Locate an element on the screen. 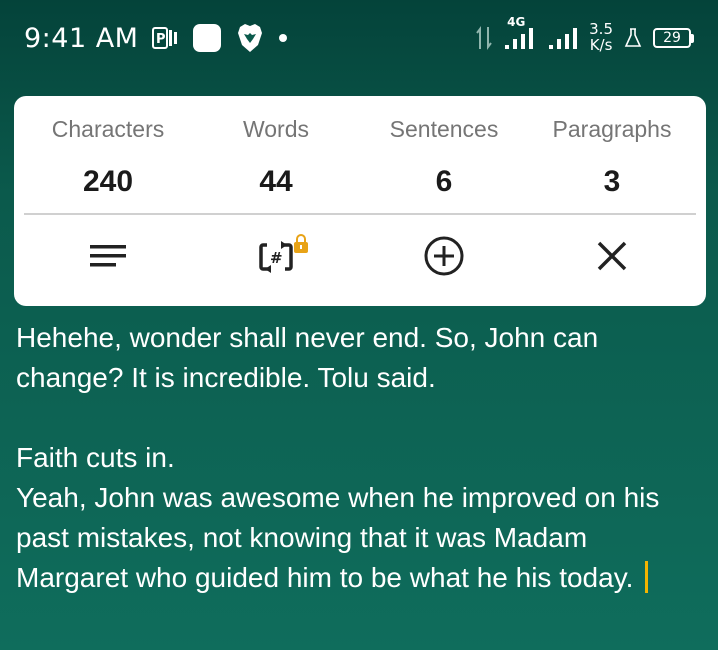 This screenshot has height=650, width=718. flask-icon is located at coordinates (633, 38).